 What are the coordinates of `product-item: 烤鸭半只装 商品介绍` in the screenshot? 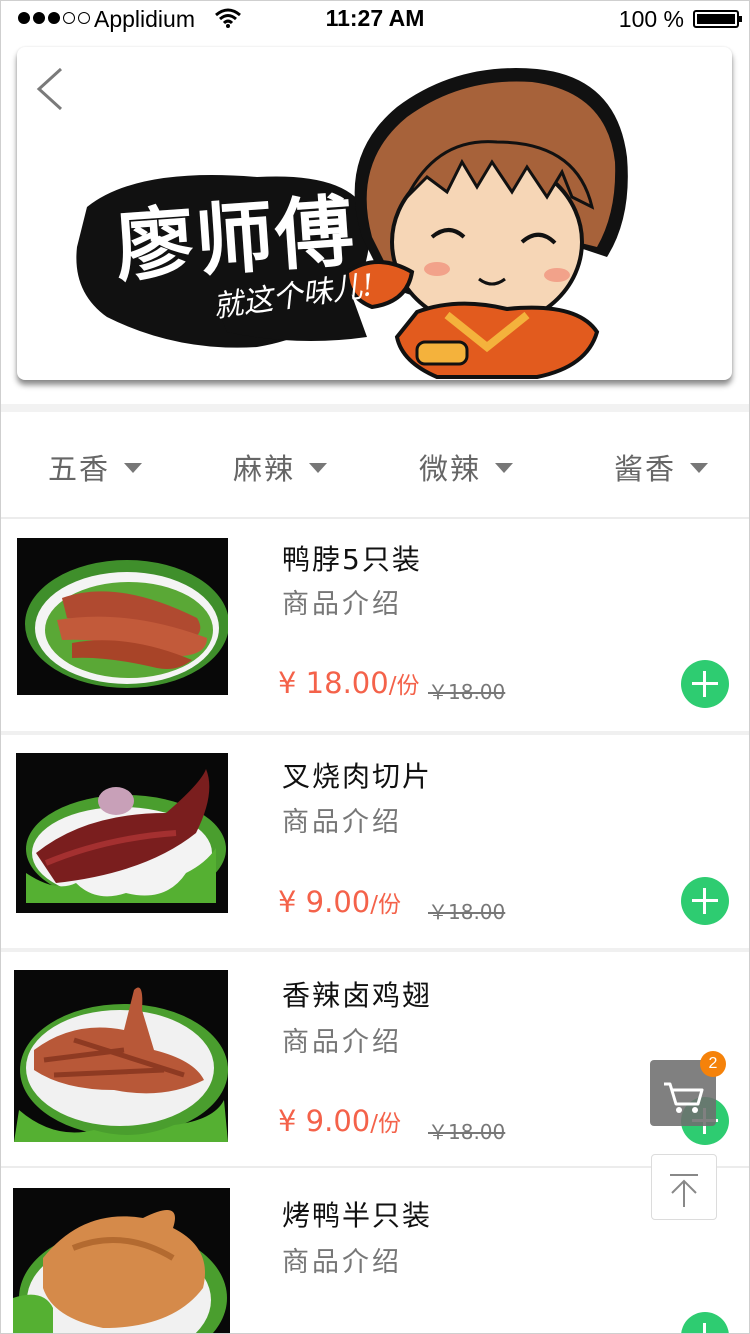 It's located at (375, 1251).